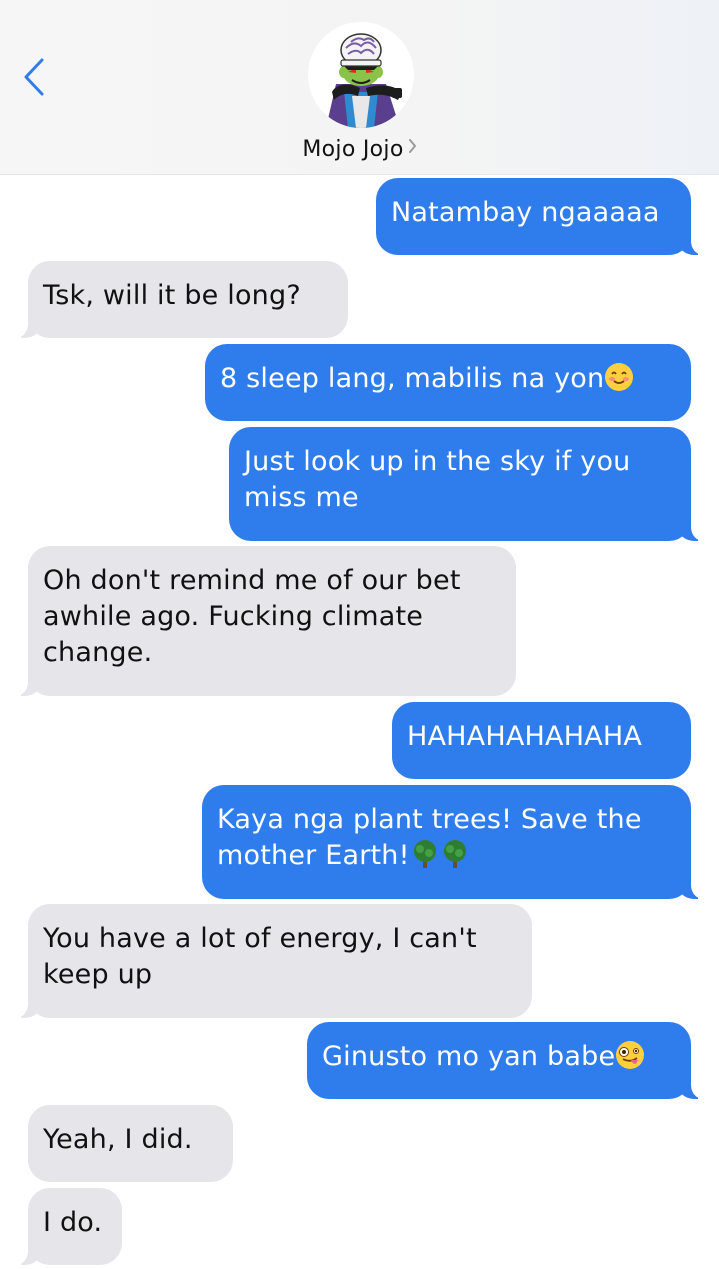 This screenshot has height=1269, width=719. What do you see at coordinates (412, 146) in the screenshot?
I see `chevron-right-icon` at bounding box center [412, 146].